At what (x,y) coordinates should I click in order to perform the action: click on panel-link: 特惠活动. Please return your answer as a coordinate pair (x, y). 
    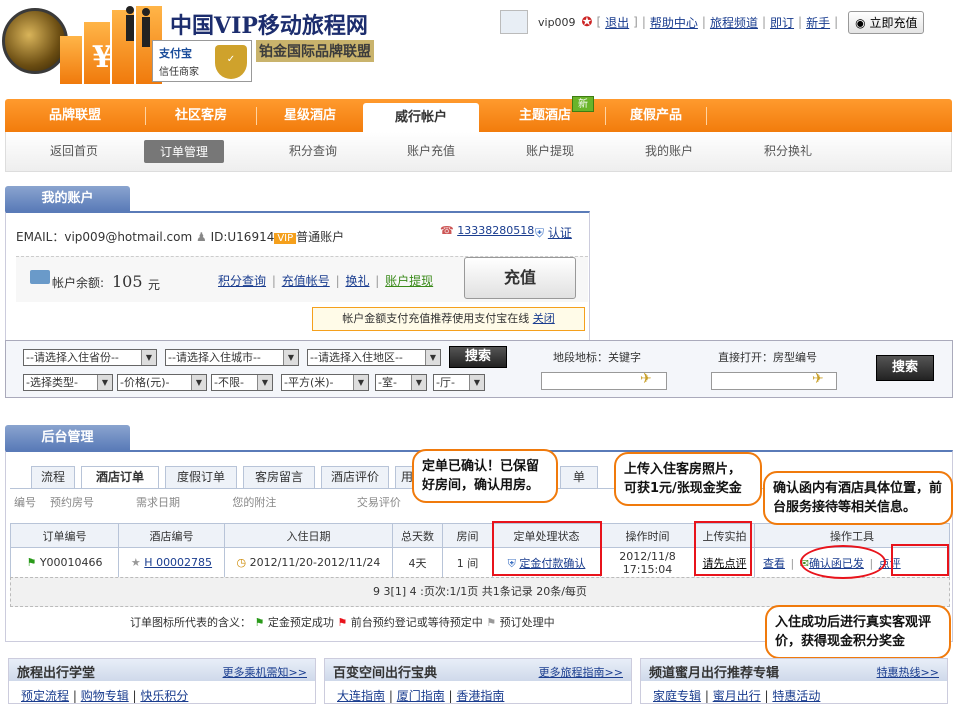
    Looking at the image, I should click on (796, 696).